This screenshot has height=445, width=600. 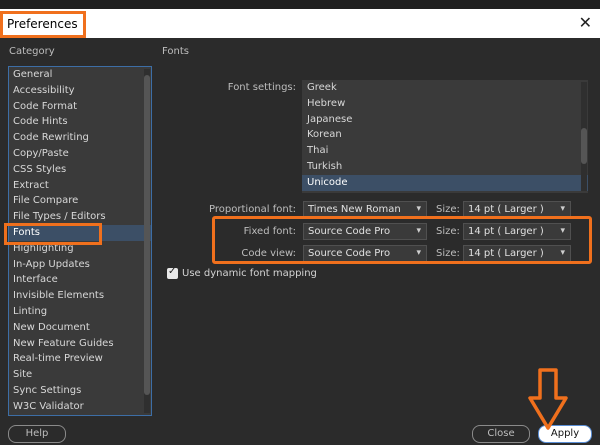 What do you see at coordinates (448, 209) in the screenshot?
I see `proportional-size-label: Size:` at bounding box center [448, 209].